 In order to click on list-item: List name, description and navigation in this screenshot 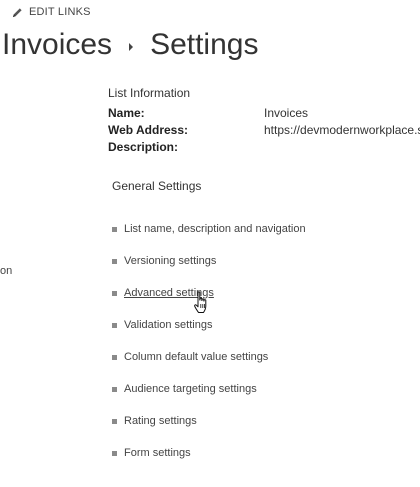, I will do `click(207, 229)`.